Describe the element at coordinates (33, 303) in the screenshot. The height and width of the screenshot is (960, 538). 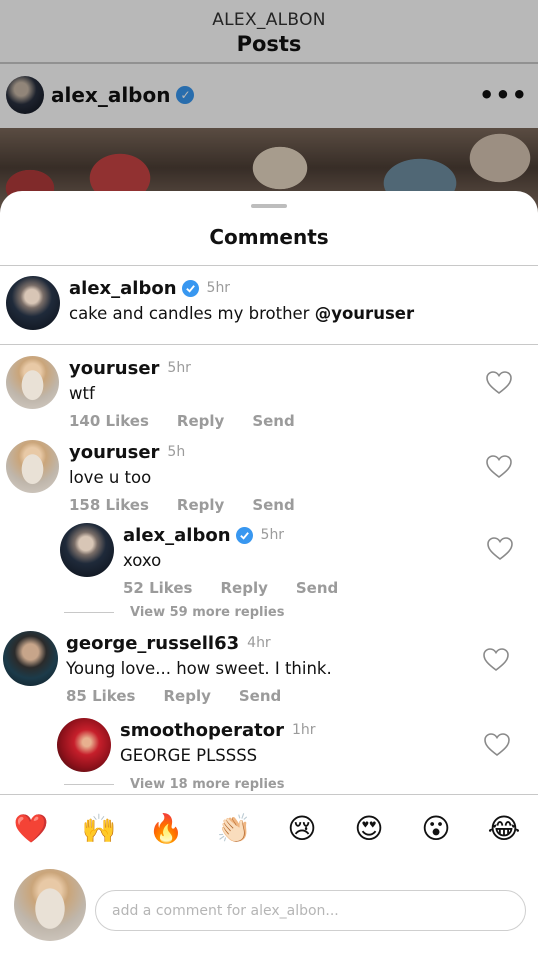
I see `caption-avatar` at that location.